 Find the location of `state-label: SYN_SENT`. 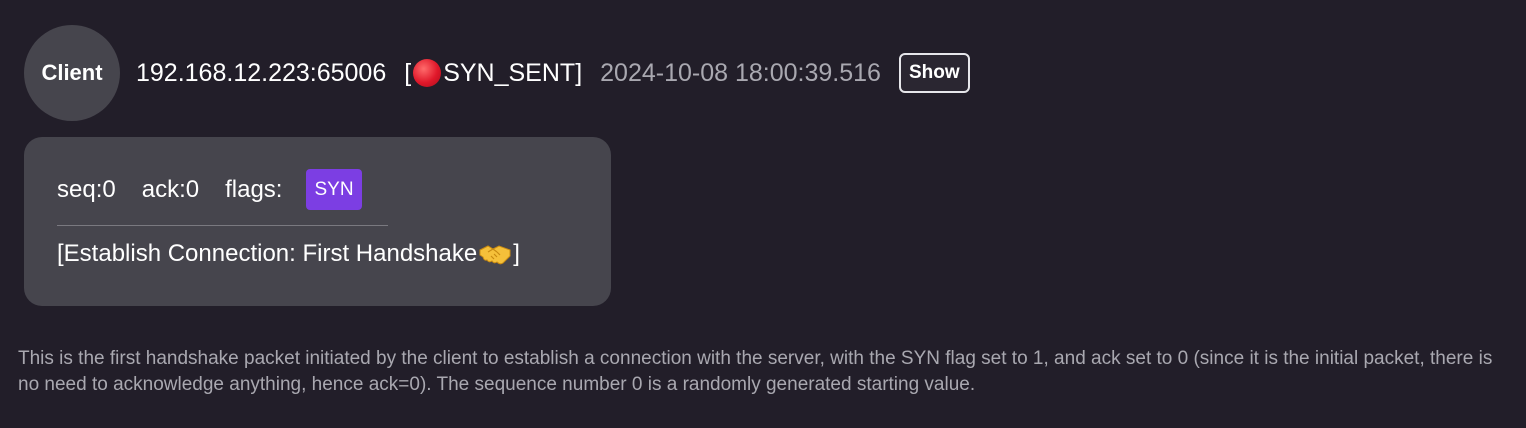

state-label: SYN_SENT is located at coordinates (509, 72).